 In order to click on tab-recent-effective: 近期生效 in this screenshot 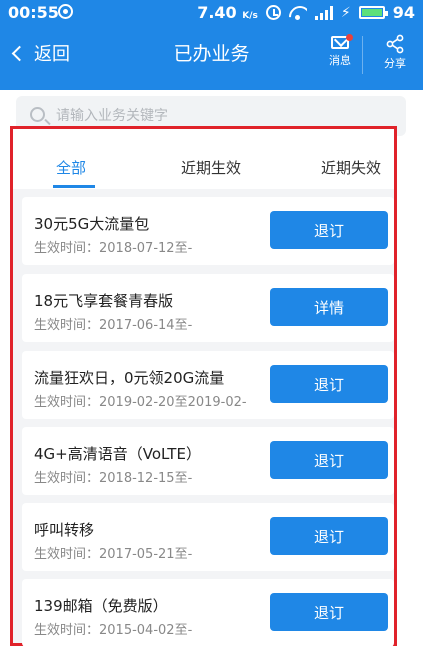, I will do `click(211, 167)`.